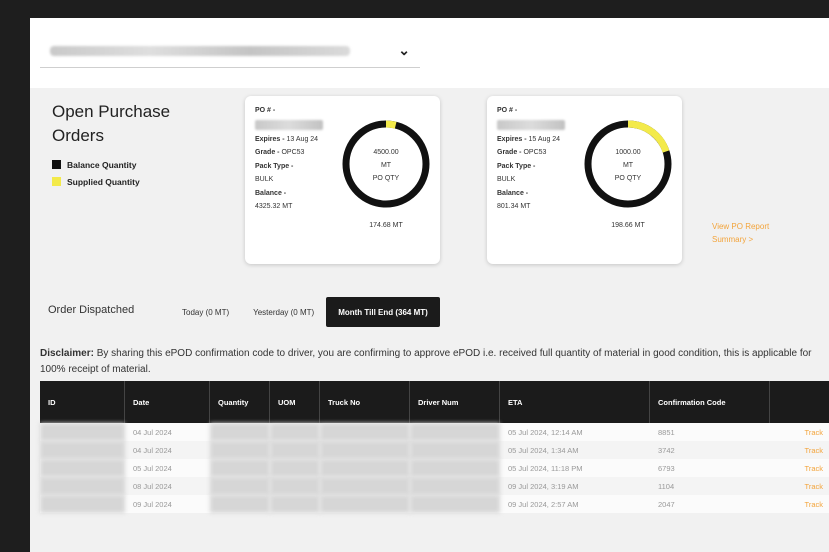 The height and width of the screenshot is (552, 829). Describe the element at coordinates (455, 402) in the screenshot. I see `column-header-driver-num: Driver Num` at that location.